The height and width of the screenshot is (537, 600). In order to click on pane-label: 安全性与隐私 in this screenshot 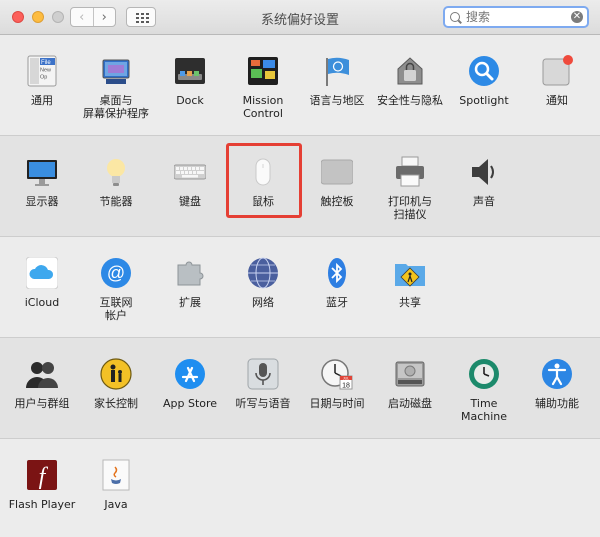, I will do `click(410, 100)`.